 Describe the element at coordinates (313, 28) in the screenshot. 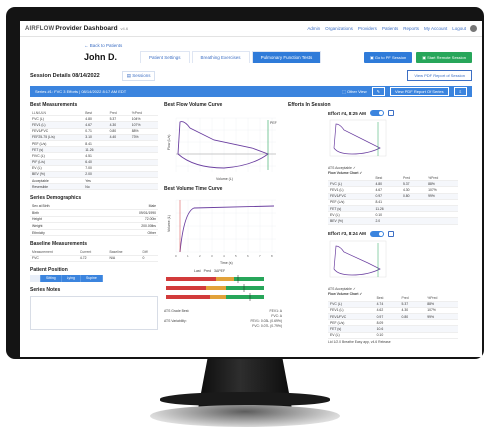

I see `nav-admin: Admin` at that location.